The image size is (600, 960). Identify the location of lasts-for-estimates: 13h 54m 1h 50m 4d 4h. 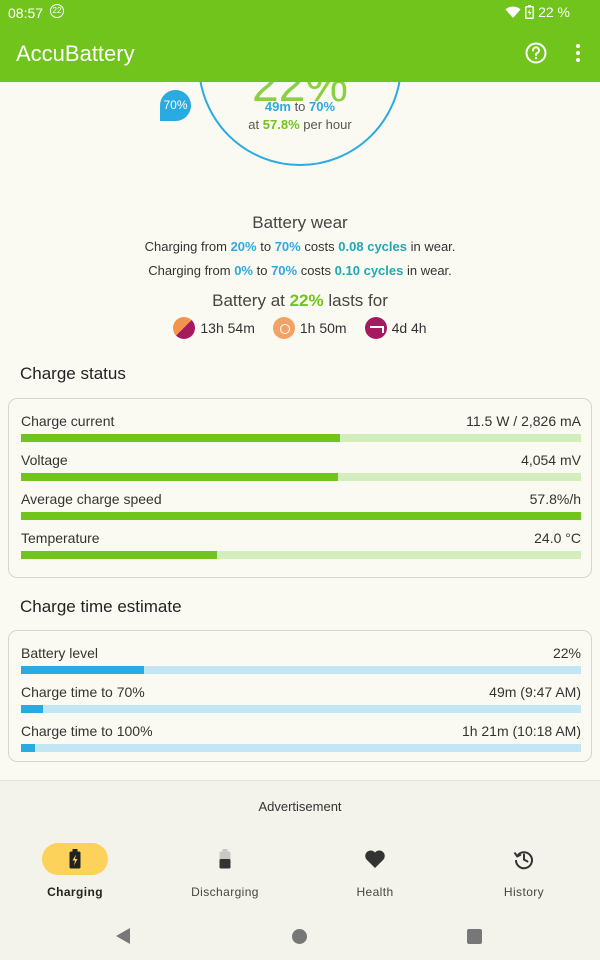
(300, 328).